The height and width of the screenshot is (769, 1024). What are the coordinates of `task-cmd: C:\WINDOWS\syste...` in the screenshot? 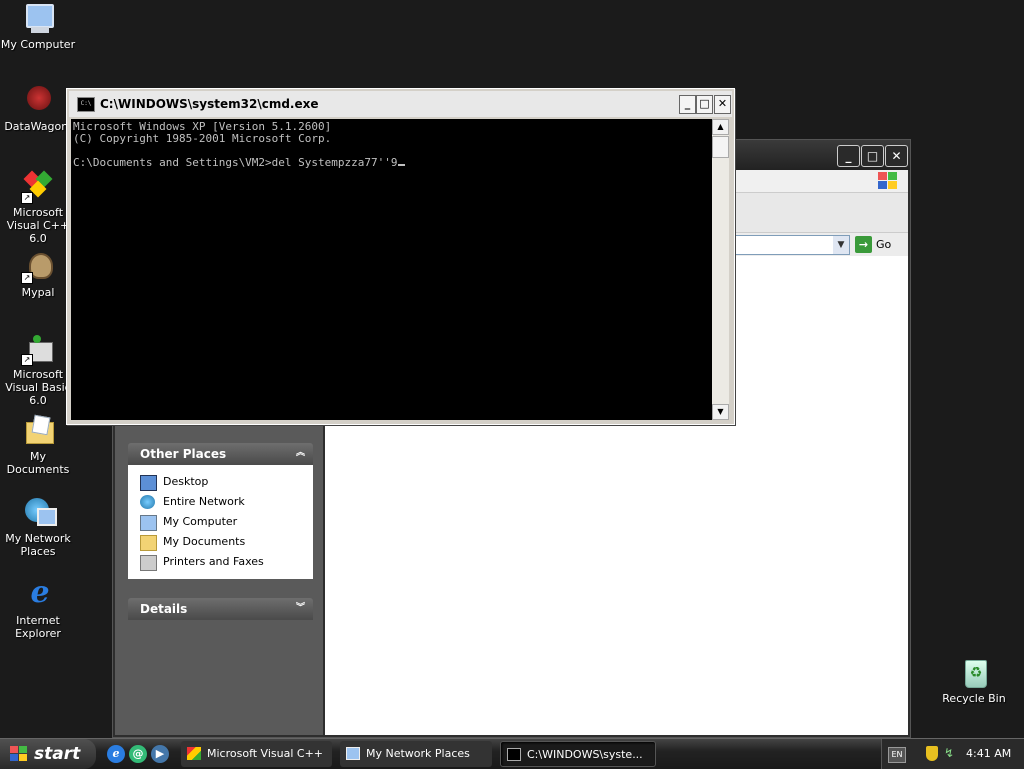 It's located at (578, 754).